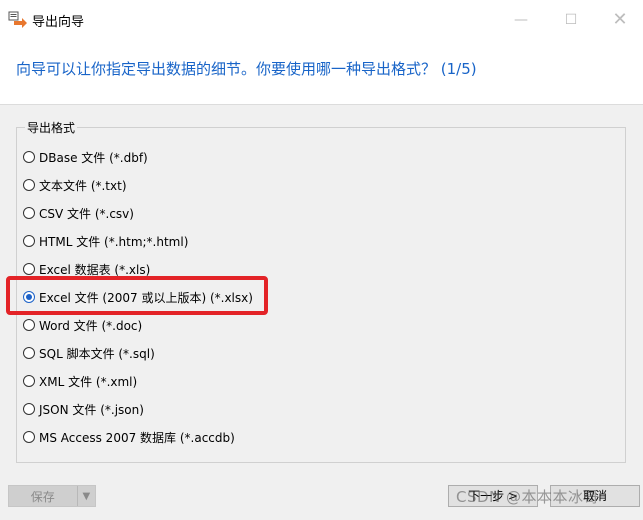  Describe the element at coordinates (85, 496) in the screenshot. I see `chevron-down-icon: ▼` at that location.